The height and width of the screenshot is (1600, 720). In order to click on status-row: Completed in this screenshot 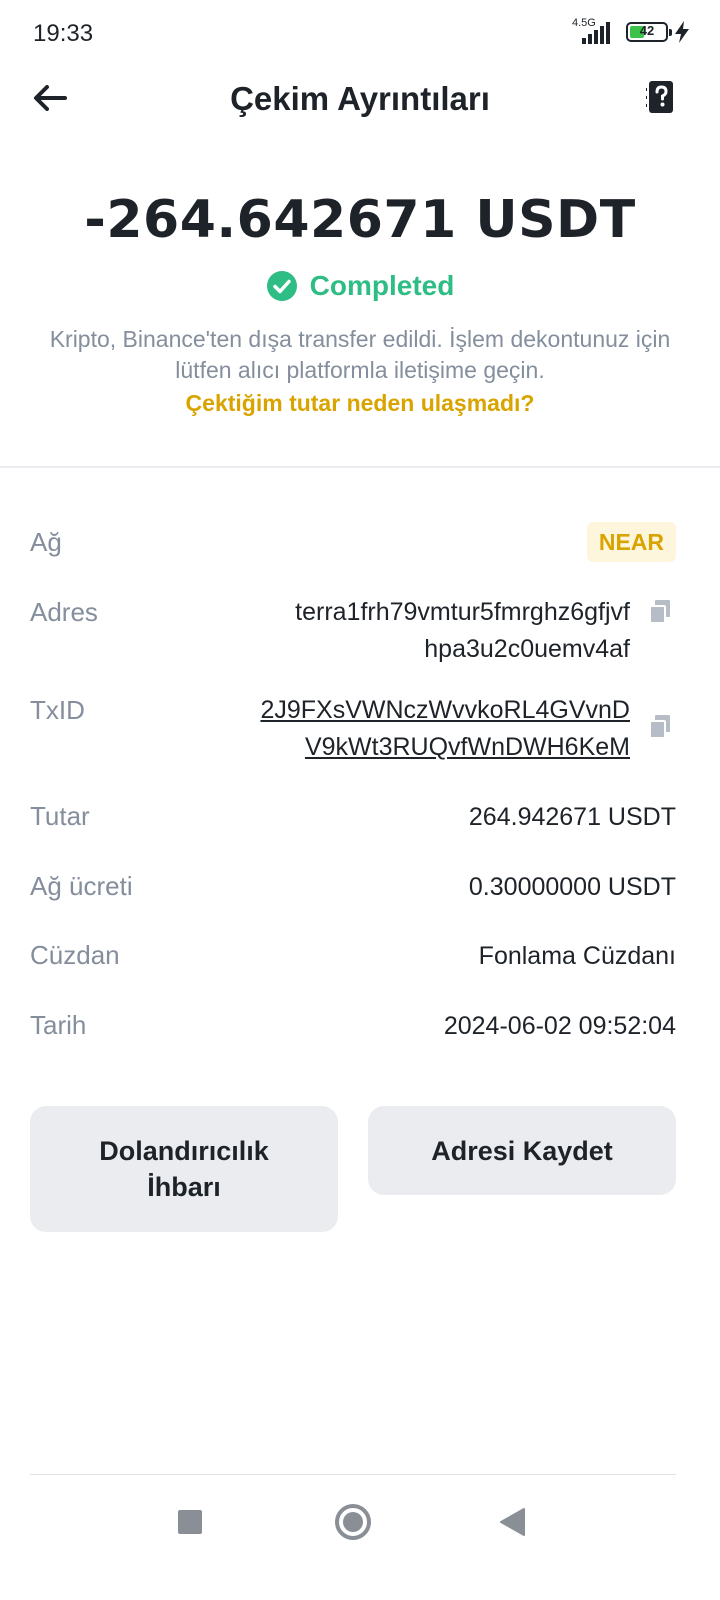, I will do `click(360, 286)`.